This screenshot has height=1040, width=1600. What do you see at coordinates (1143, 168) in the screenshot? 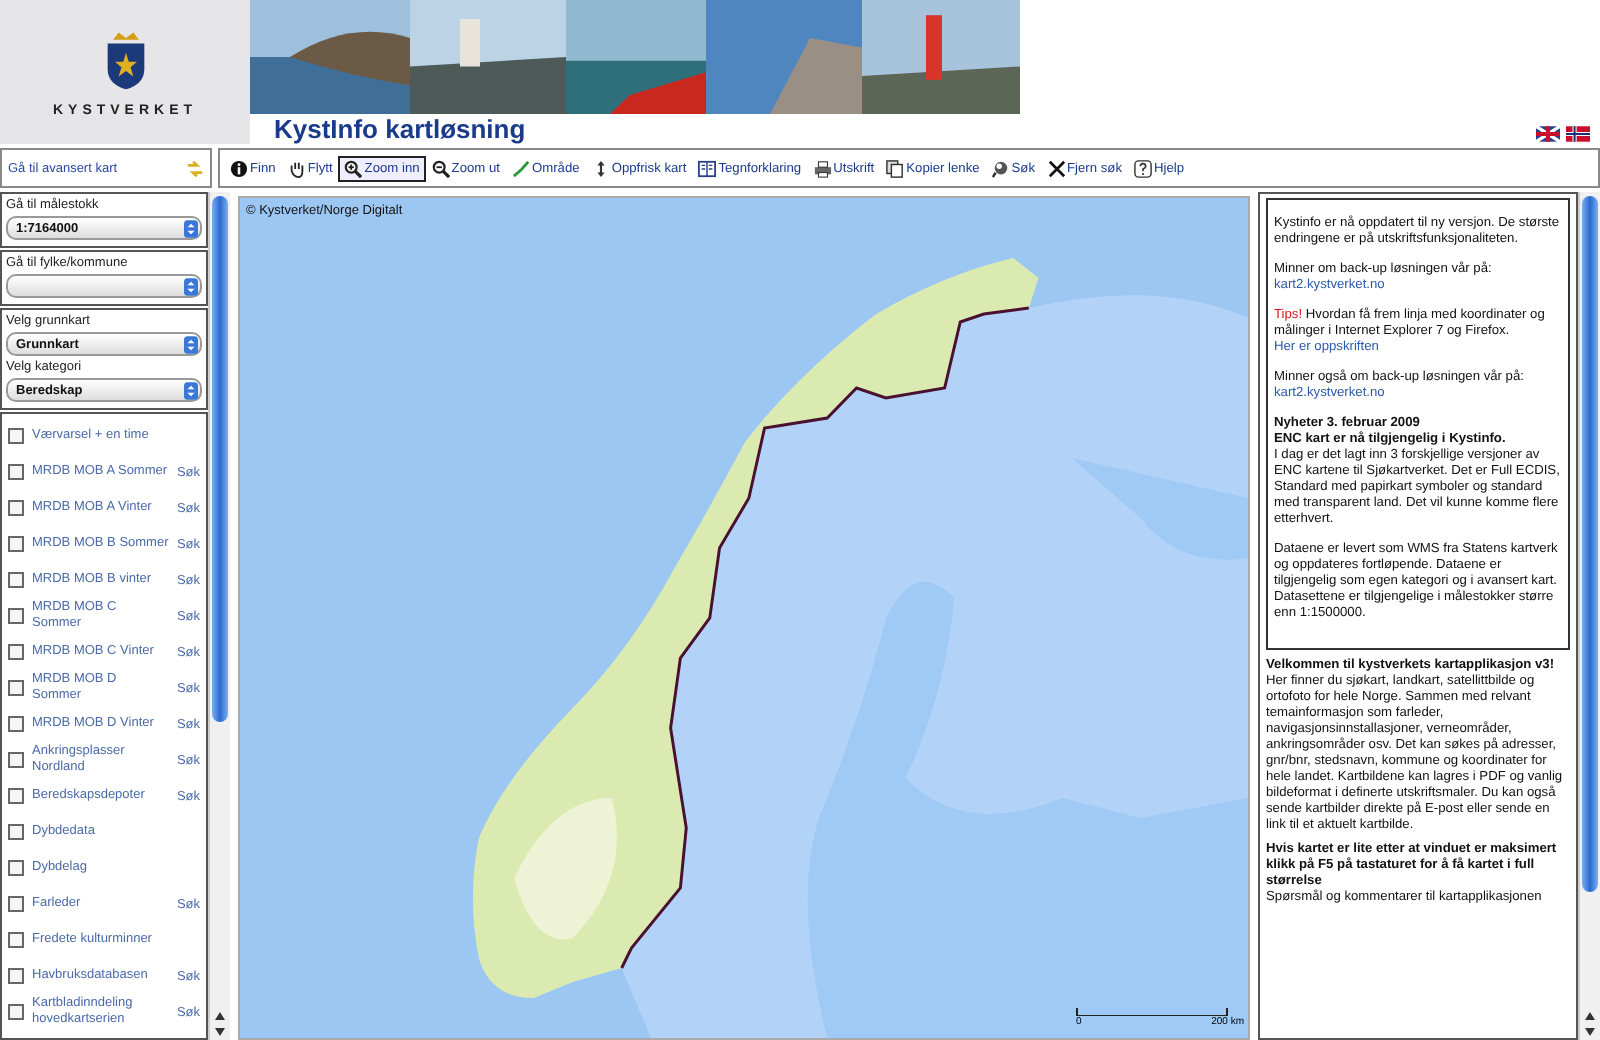
I see `help-icon` at bounding box center [1143, 168].